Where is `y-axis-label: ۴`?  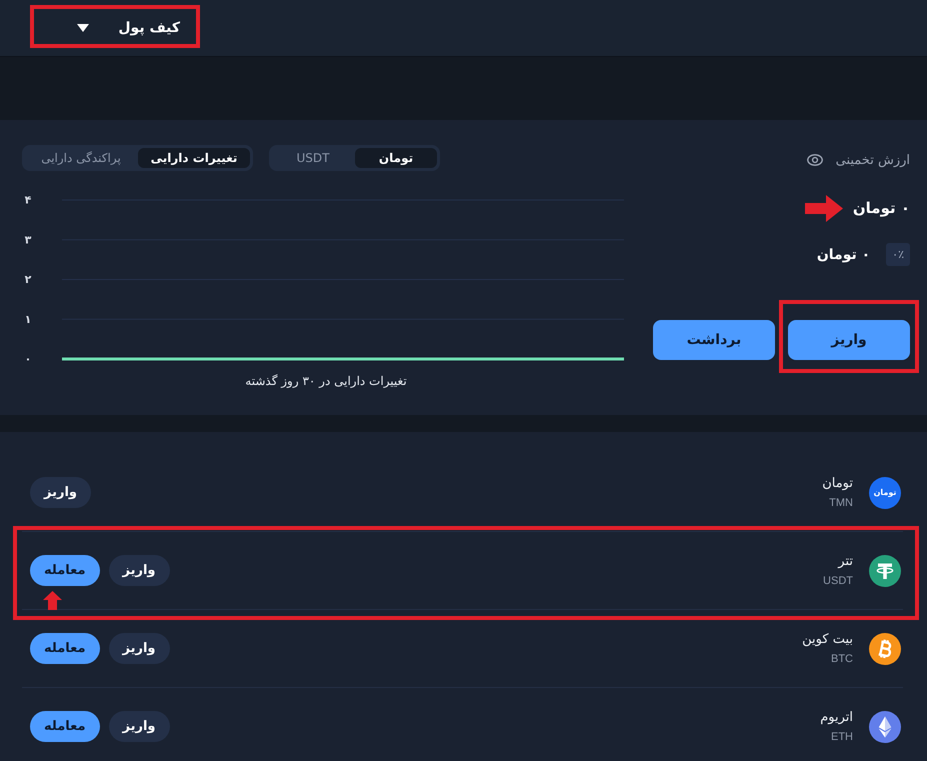 y-axis-label: ۴ is located at coordinates (28, 200).